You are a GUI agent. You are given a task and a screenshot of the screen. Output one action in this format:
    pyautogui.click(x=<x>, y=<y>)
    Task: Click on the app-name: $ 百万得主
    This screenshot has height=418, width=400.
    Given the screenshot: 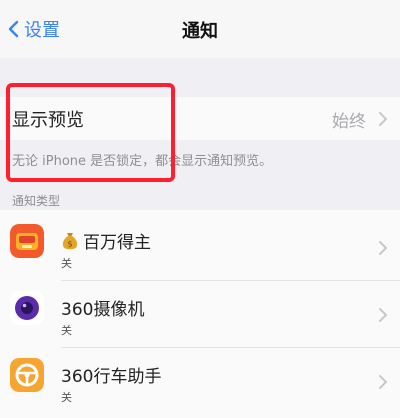 What is the action you would take?
    pyautogui.click(x=106, y=240)
    